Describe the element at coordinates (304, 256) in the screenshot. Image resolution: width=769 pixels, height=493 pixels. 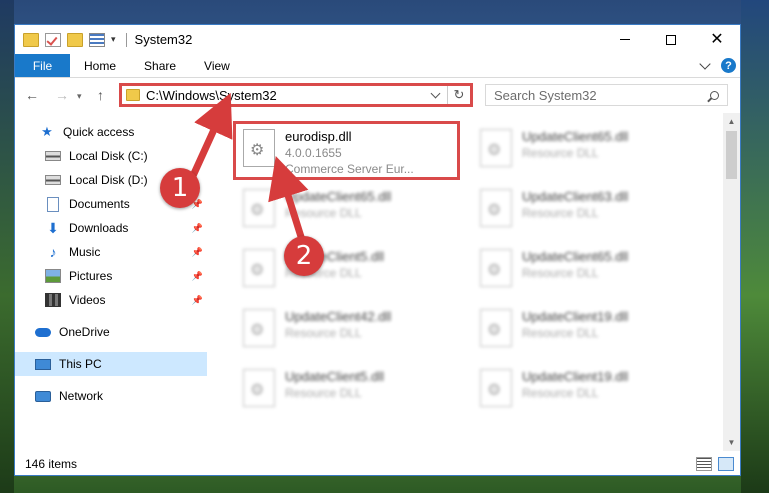
I see `callout-2: 2` at that location.